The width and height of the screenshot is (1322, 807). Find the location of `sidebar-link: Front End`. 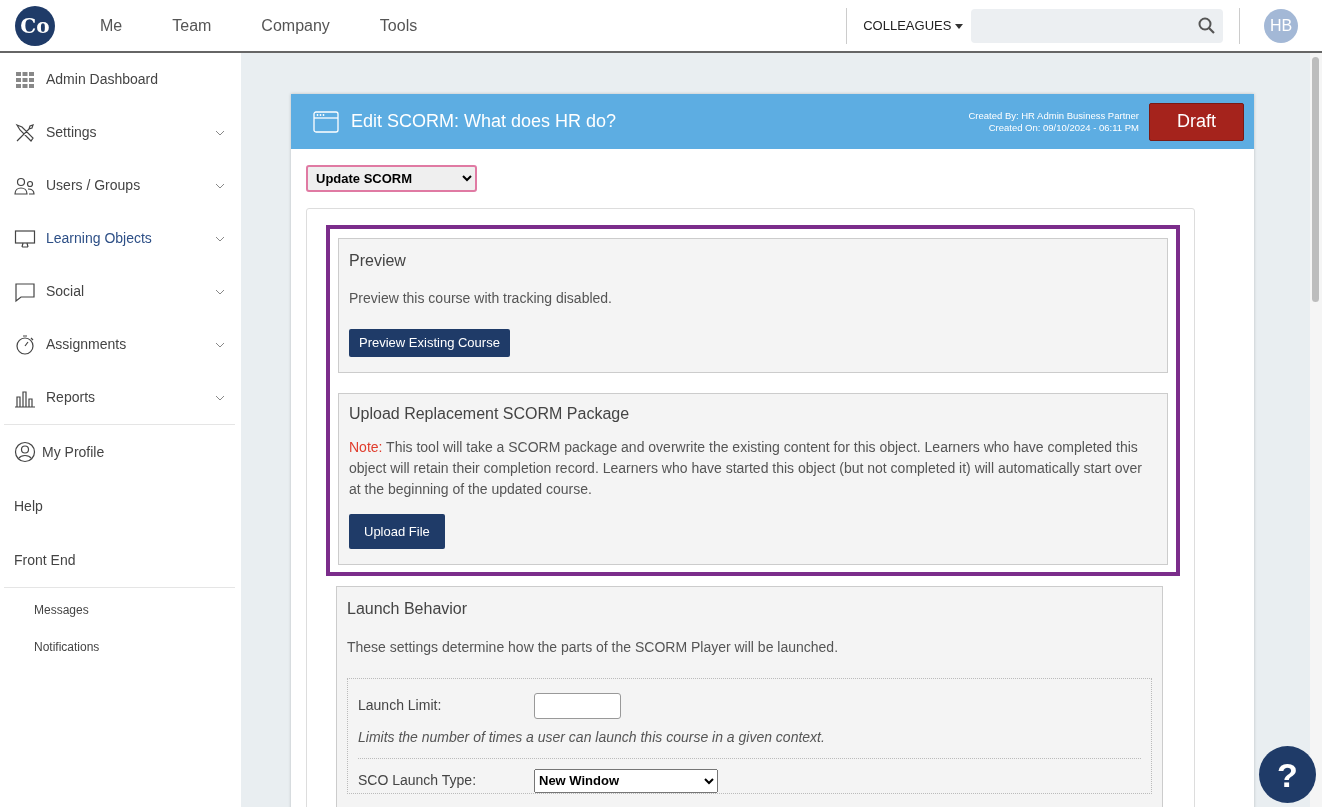

sidebar-link: Front End is located at coordinates (119, 560).